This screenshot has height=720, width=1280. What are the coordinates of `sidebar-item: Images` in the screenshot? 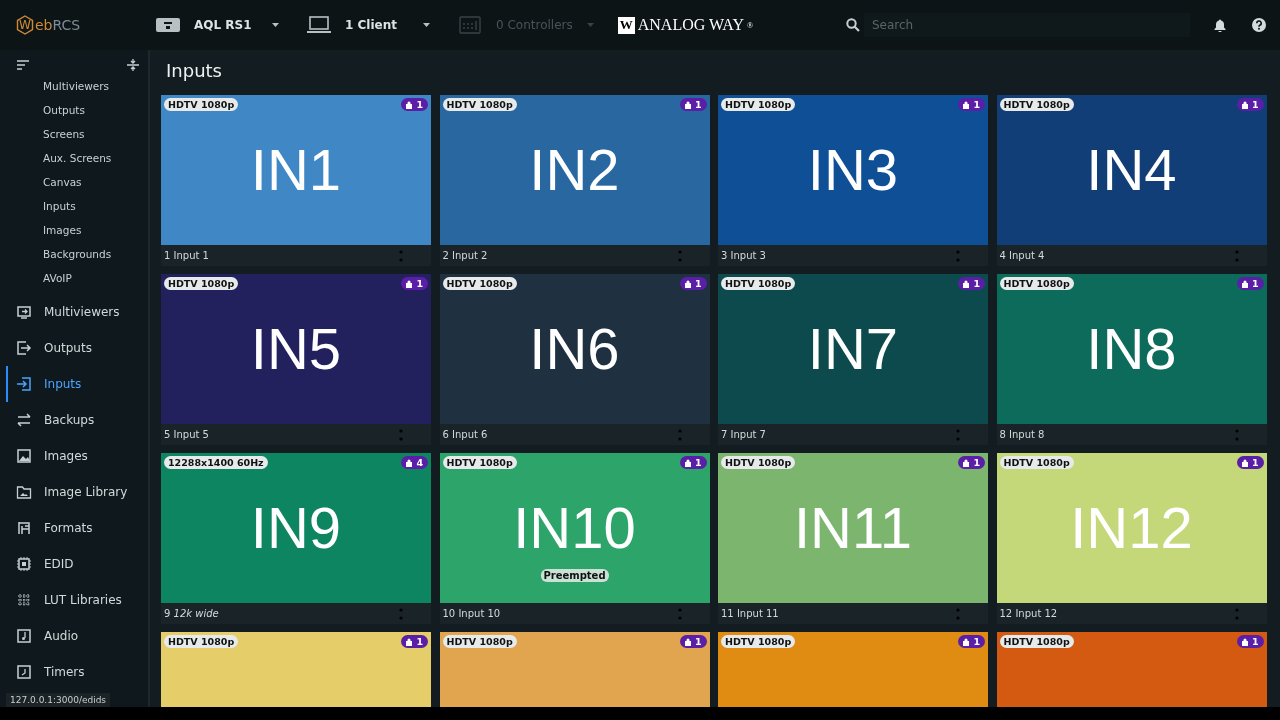 It's located at (77, 456).